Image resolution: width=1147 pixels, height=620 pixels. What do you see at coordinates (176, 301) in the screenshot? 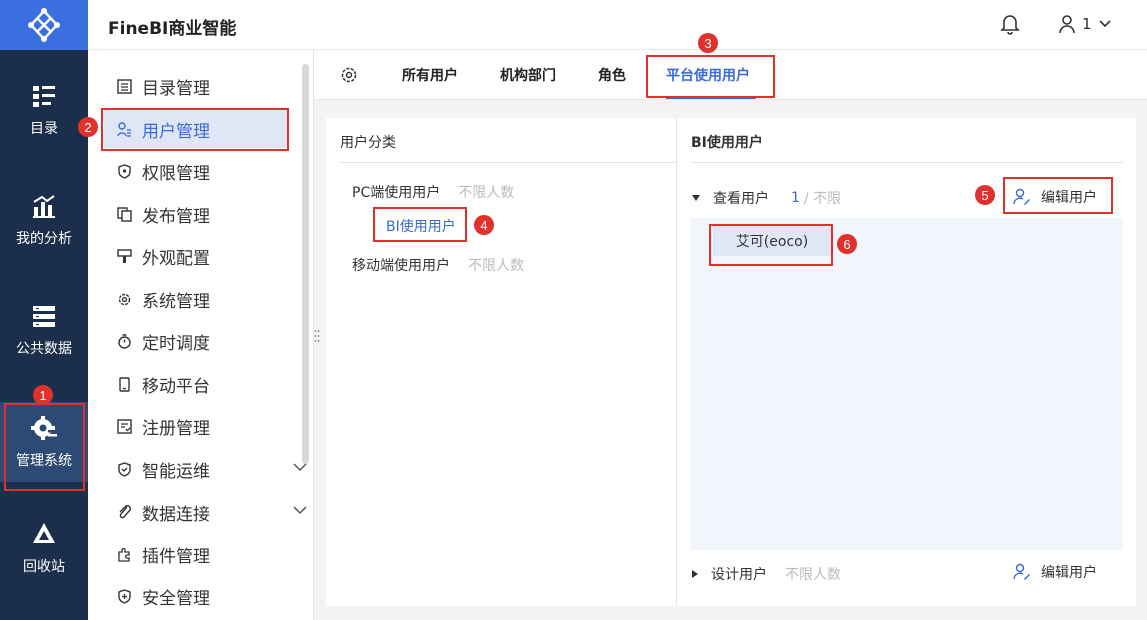
I see `menu-item-label: 系统管理` at bounding box center [176, 301].